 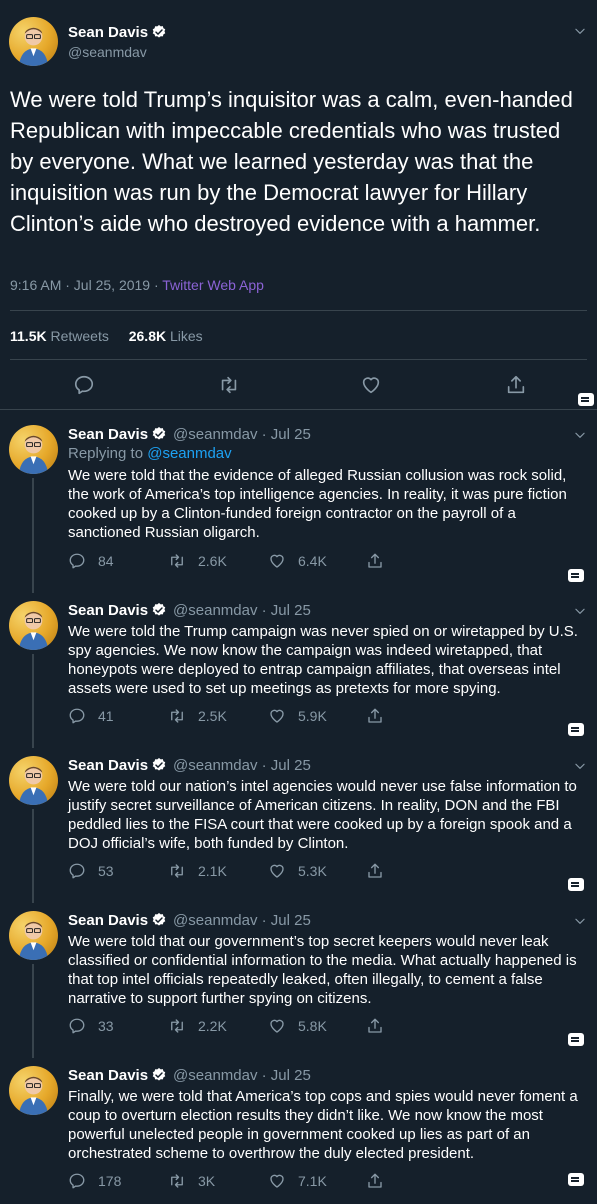 I want to click on reply-button: 84, so click(x=91, y=561).